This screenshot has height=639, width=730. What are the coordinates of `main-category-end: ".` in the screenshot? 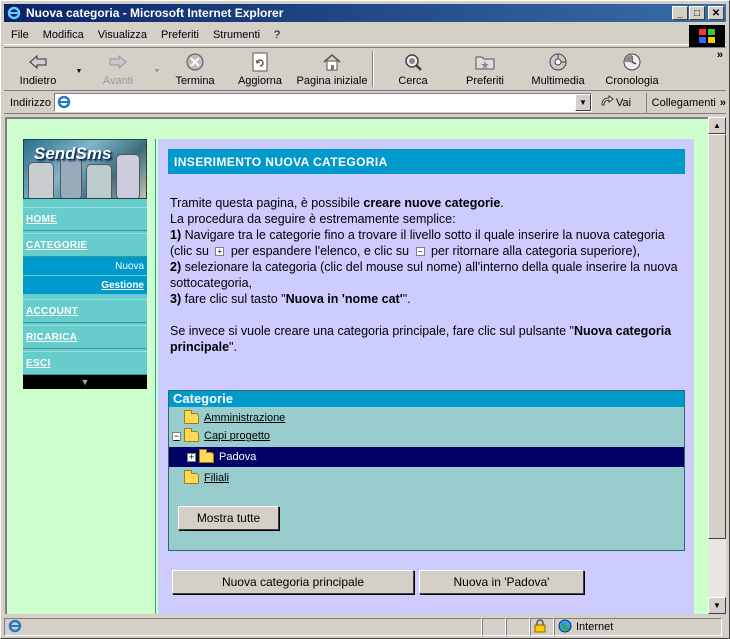 It's located at (233, 347).